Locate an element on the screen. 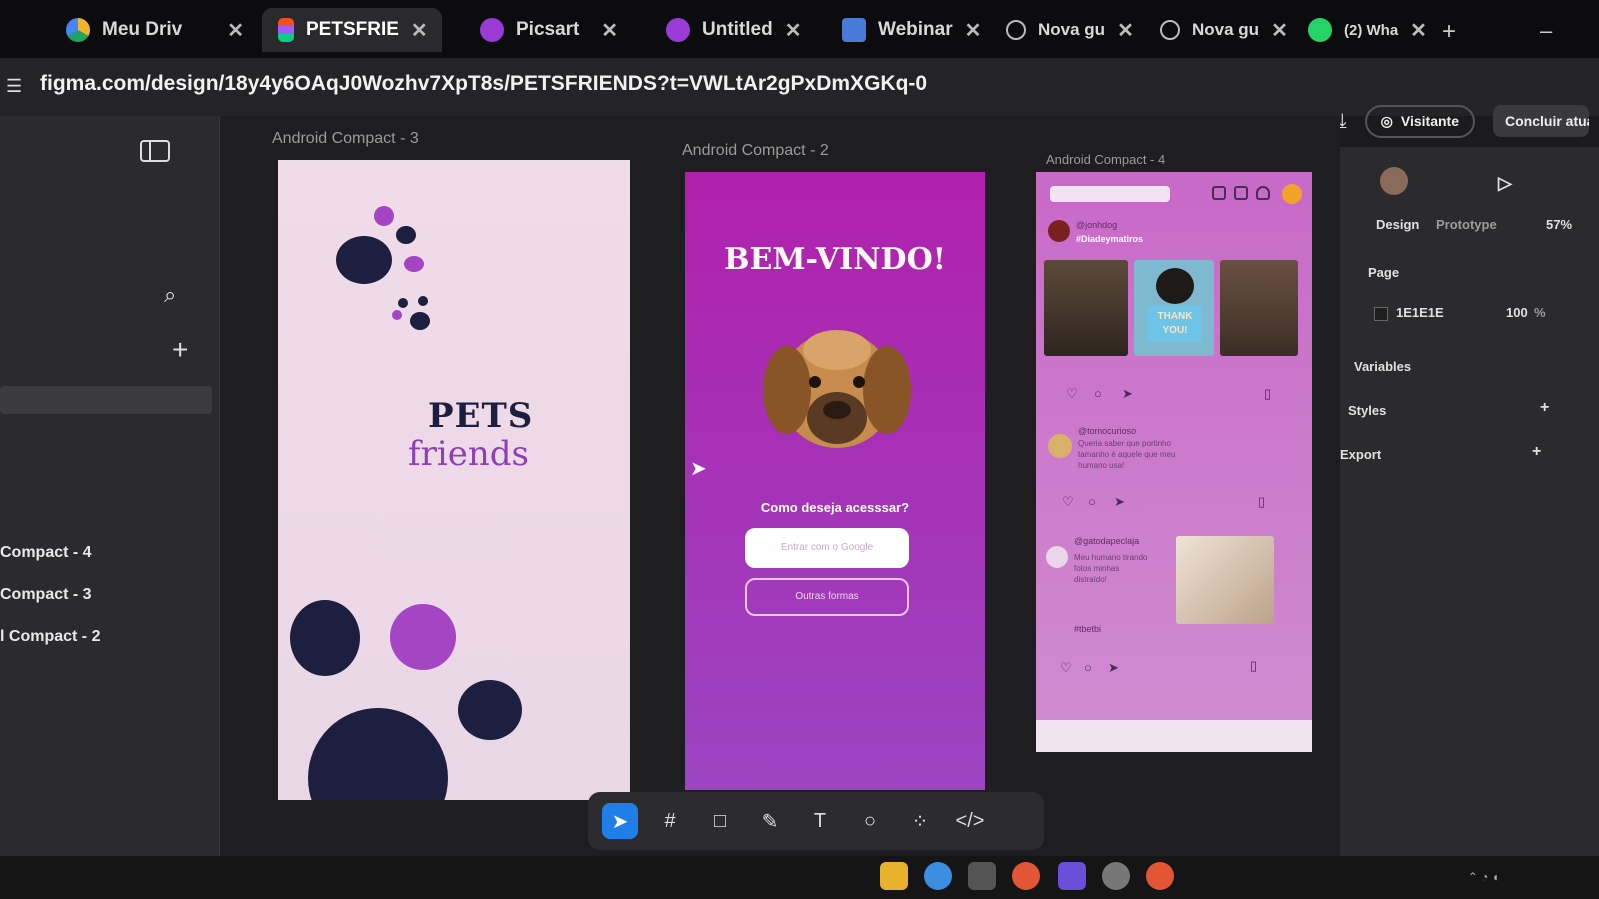  google-login-button: Entrar com o Google is located at coordinates (827, 548).